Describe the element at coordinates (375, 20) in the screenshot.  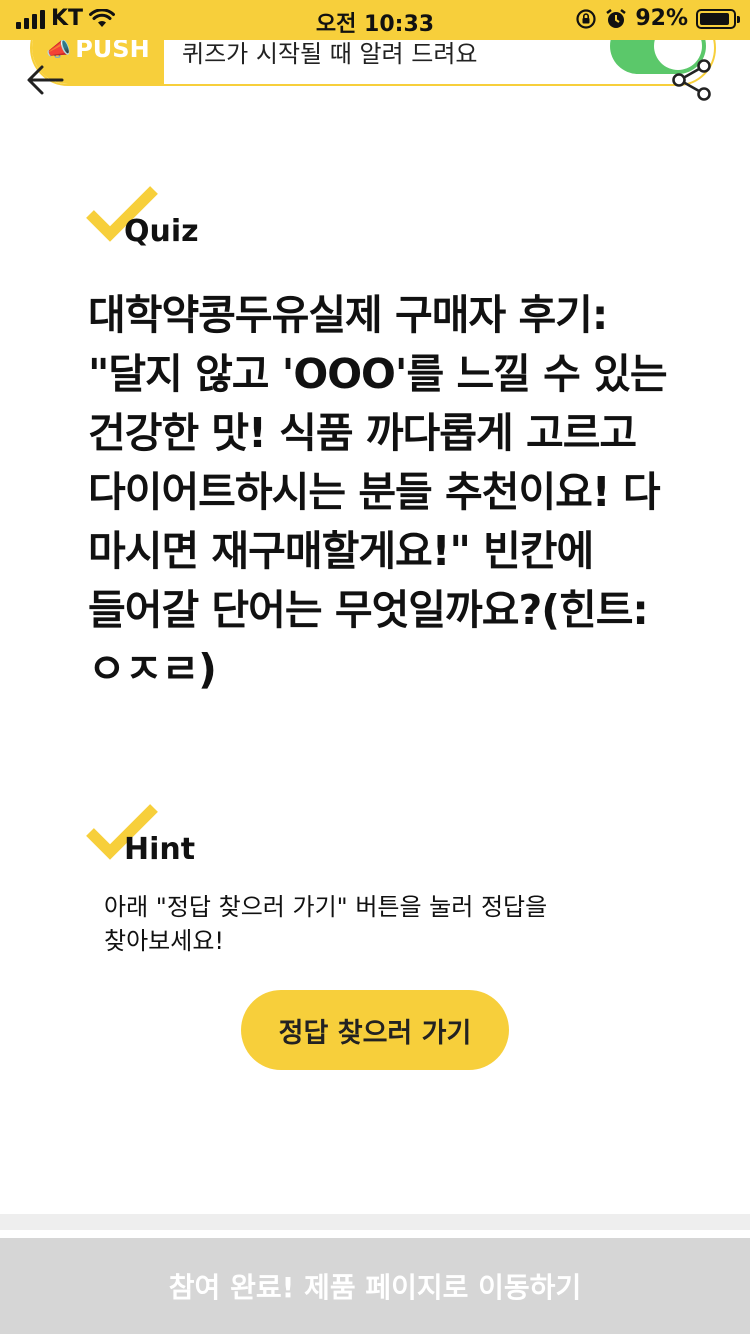
I see `status-bar: KT 오전 10:33 92%` at that location.